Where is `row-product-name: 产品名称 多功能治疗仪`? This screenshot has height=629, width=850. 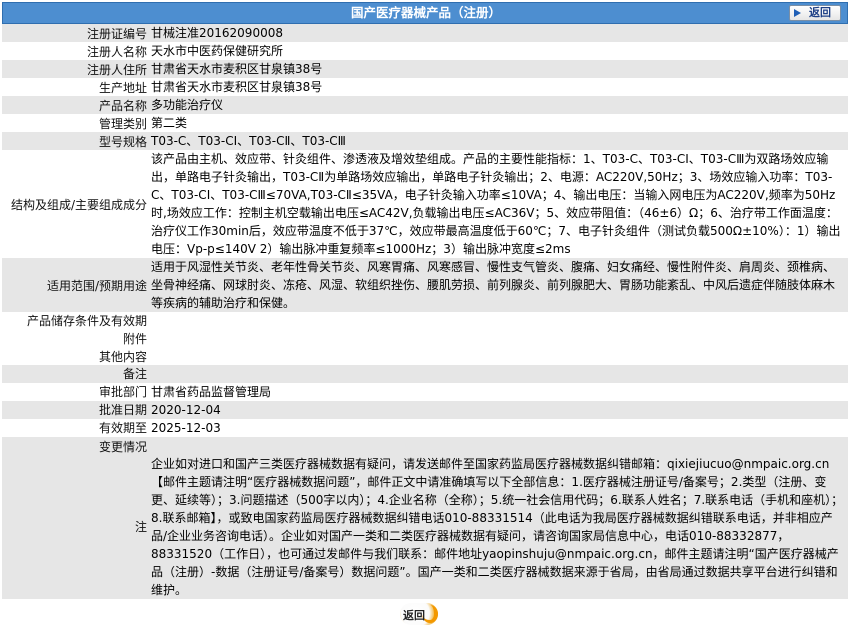 row-product-name: 产品名称 多功能治疗仪 is located at coordinates (425, 105).